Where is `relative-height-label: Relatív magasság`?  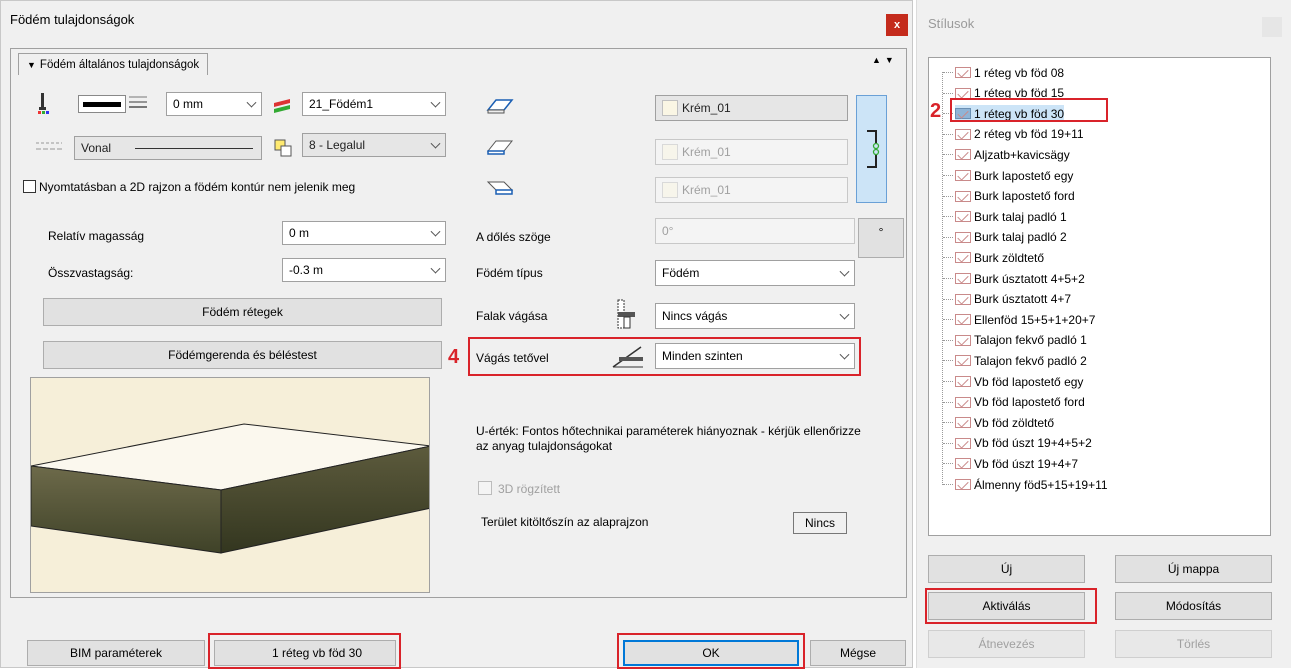
relative-height-label: Relatív magasság is located at coordinates (96, 236).